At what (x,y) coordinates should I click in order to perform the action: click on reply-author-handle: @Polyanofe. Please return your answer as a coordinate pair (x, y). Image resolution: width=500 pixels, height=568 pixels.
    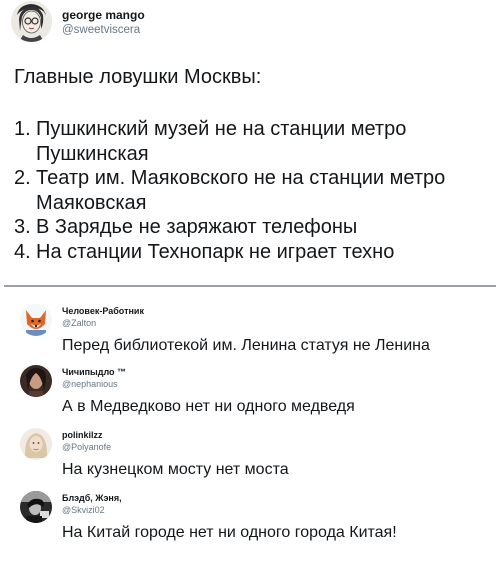
    Looking at the image, I should click on (86, 447).